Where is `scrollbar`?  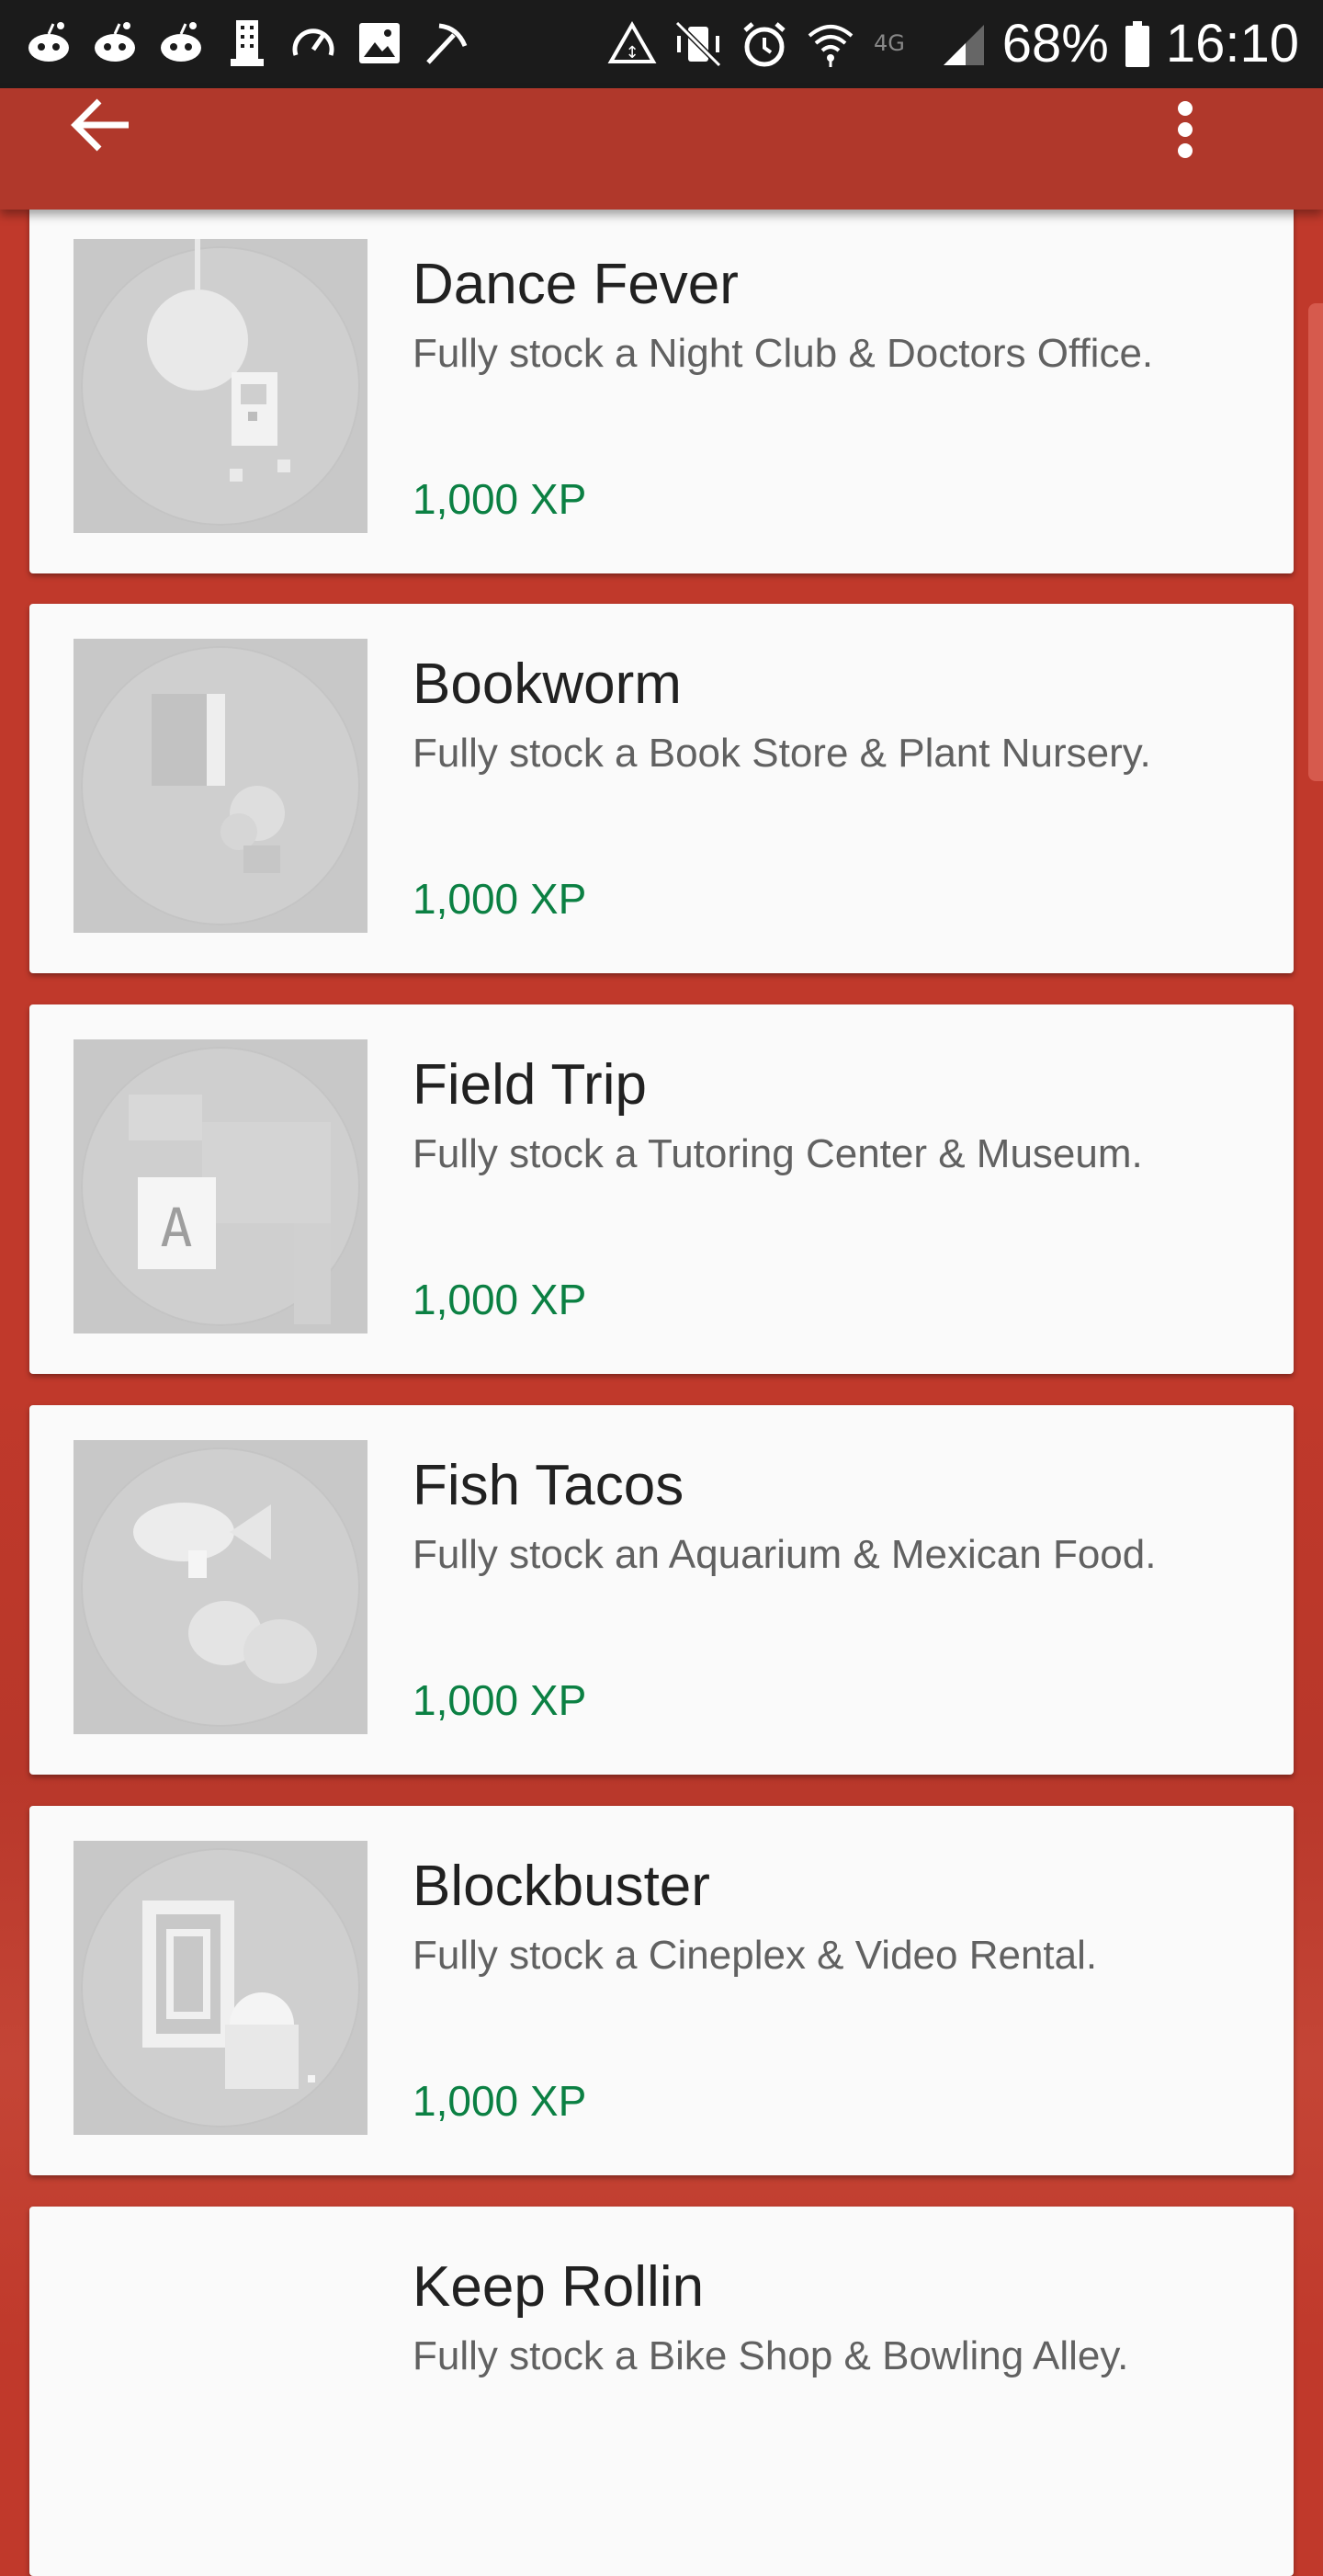
scrollbar is located at coordinates (1315, 542).